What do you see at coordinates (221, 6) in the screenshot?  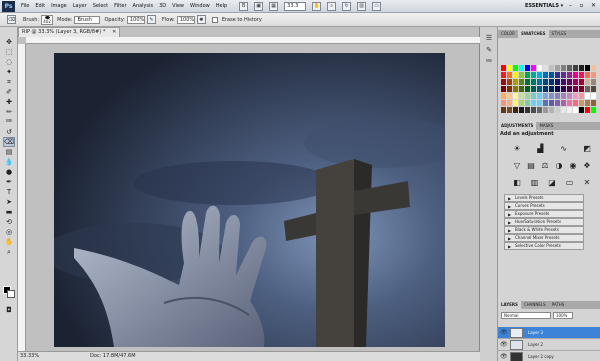 I see `menu-help: Help` at bounding box center [221, 6].